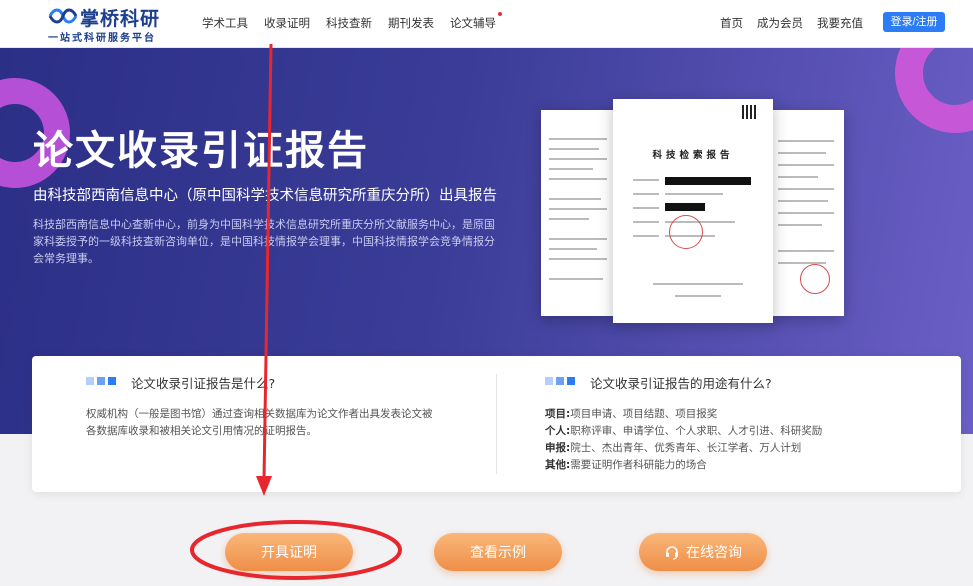 Image resolution: width=973 pixels, height=586 pixels. What do you see at coordinates (201, 151) in the screenshot?
I see `page-title: 论文收录引证报告` at bounding box center [201, 151].